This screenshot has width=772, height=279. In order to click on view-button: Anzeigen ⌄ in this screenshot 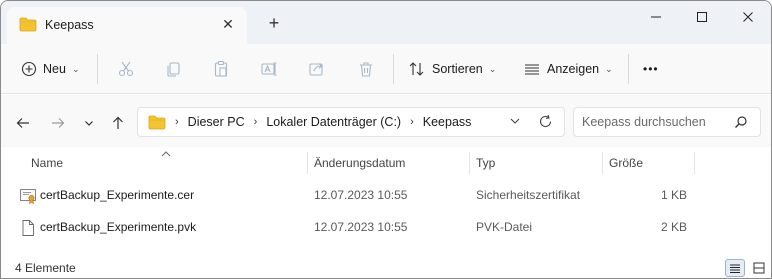, I will do `click(568, 69)`.